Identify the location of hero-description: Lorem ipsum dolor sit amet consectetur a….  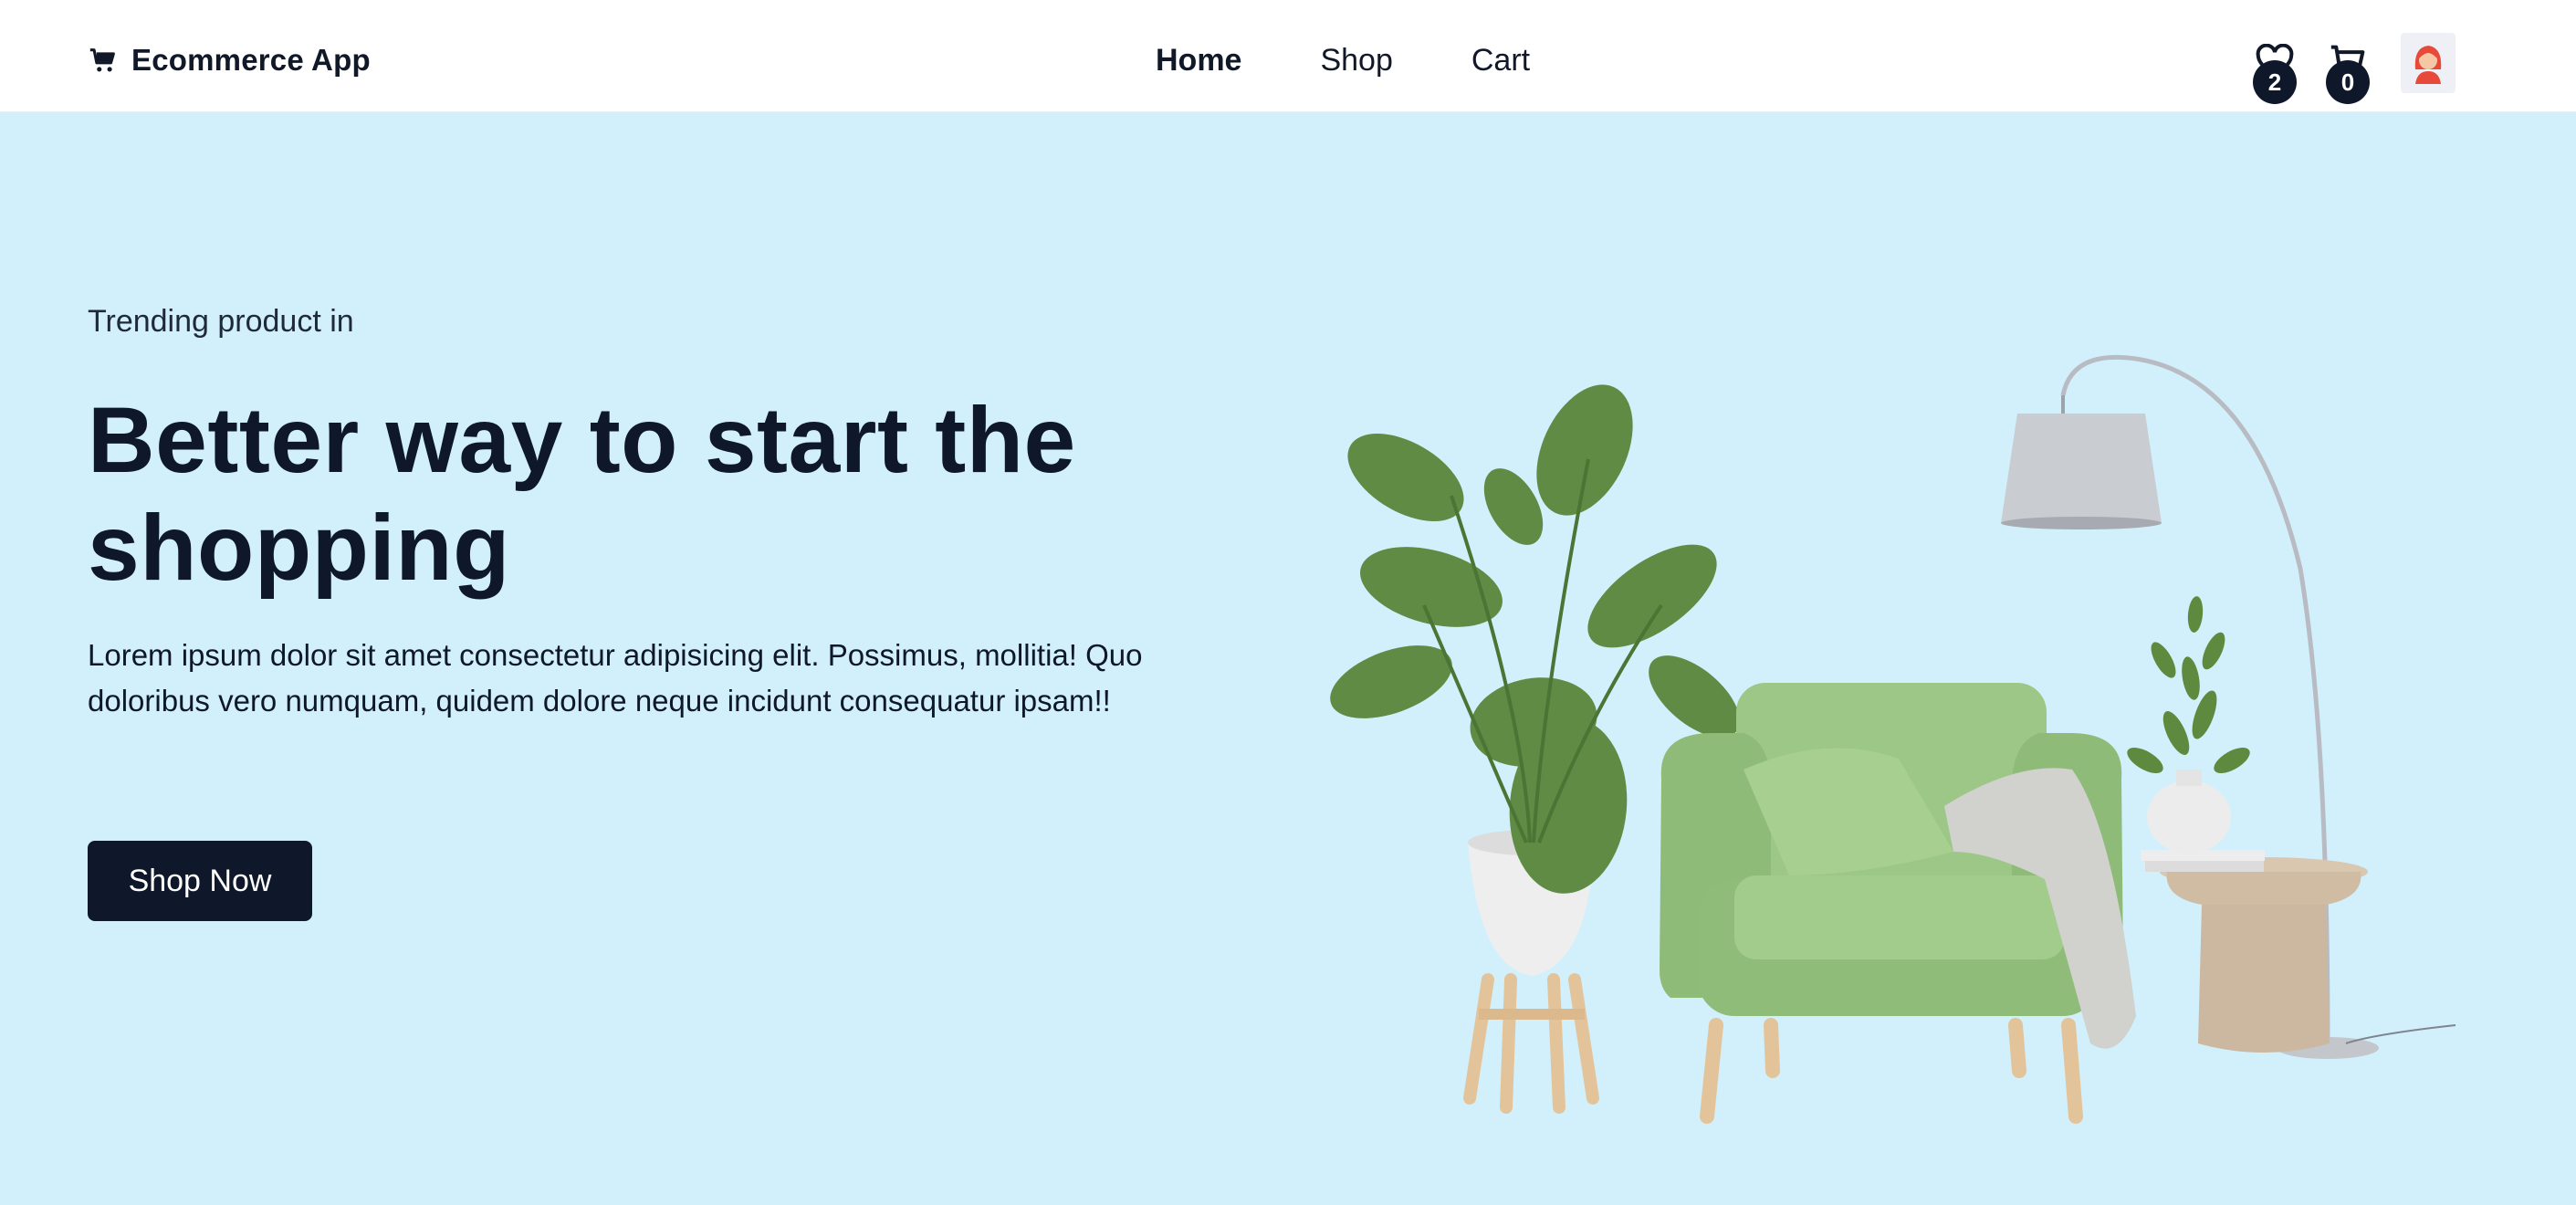
(615, 678).